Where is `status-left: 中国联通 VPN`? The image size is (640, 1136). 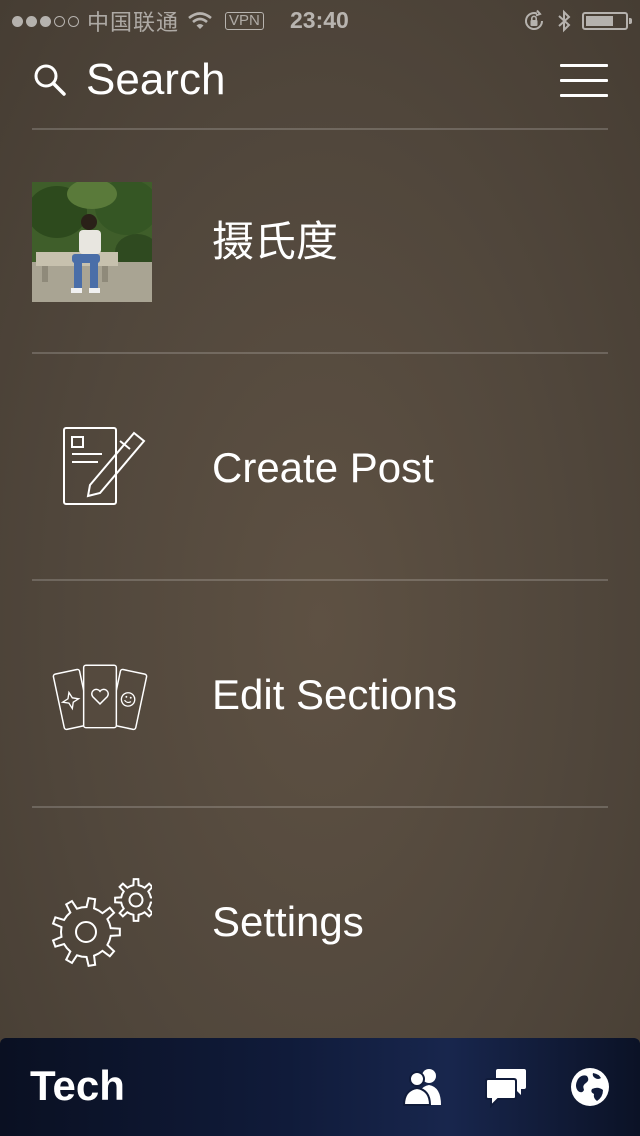 status-left: 中国联通 VPN is located at coordinates (138, 21).